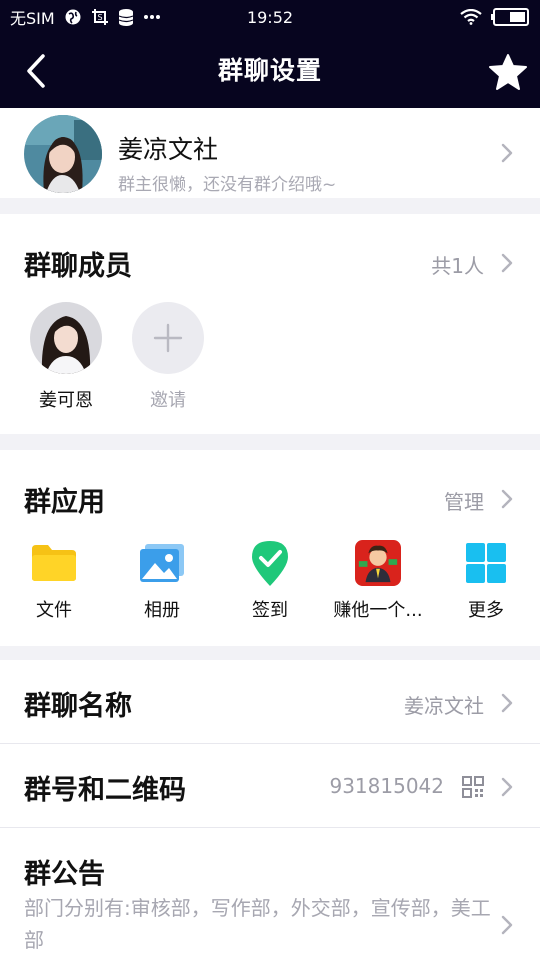 The image size is (540, 960). Describe the element at coordinates (63, 154) in the screenshot. I see `group-avatar` at that location.